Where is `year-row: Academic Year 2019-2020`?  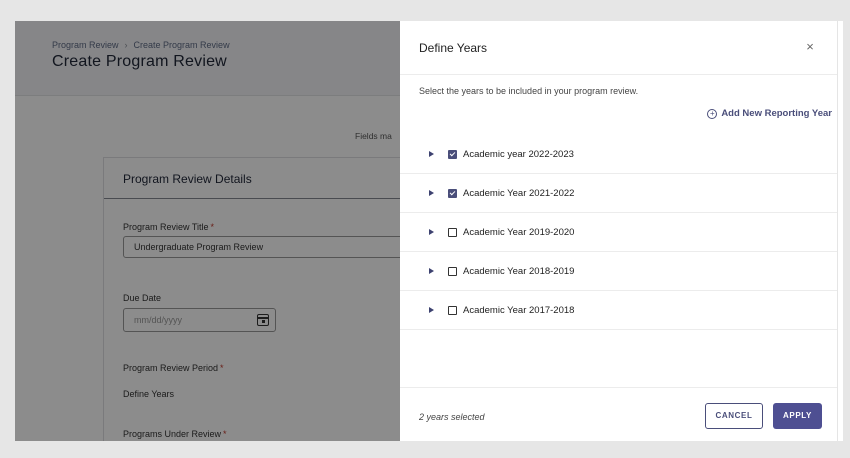 year-row: Academic Year 2019-2020 is located at coordinates (618, 232).